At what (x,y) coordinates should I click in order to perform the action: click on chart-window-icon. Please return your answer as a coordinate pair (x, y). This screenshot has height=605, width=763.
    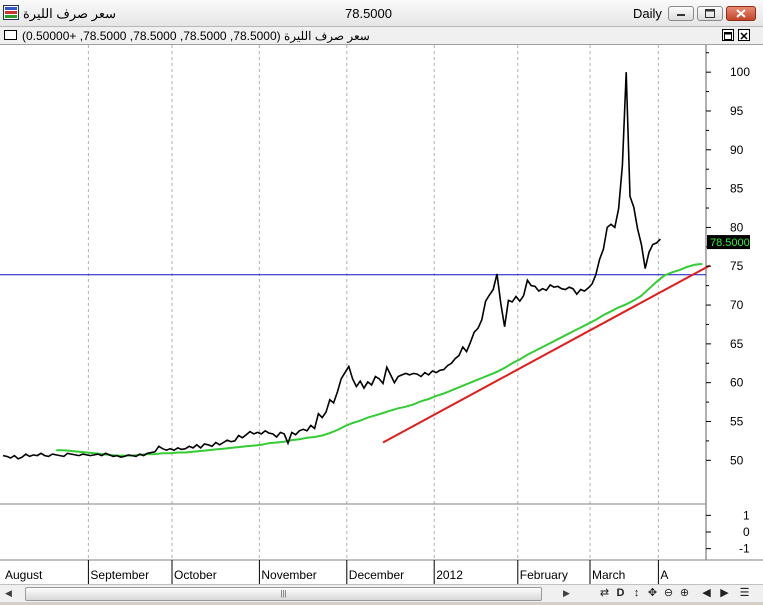
    Looking at the image, I should click on (11, 12).